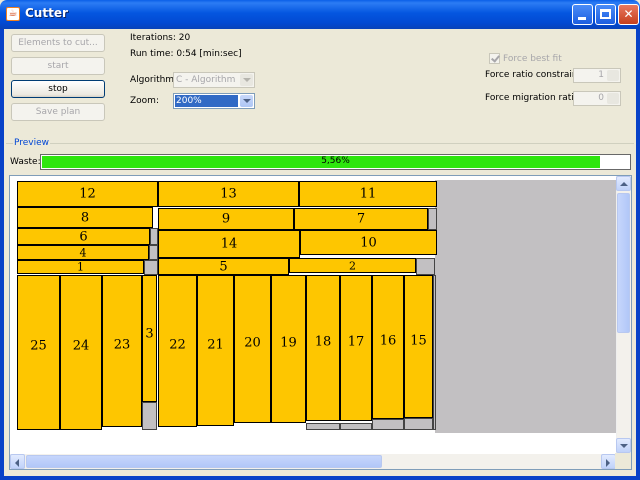 The image size is (640, 480). I want to click on algorithm-value: C - Algorithm, so click(206, 80).